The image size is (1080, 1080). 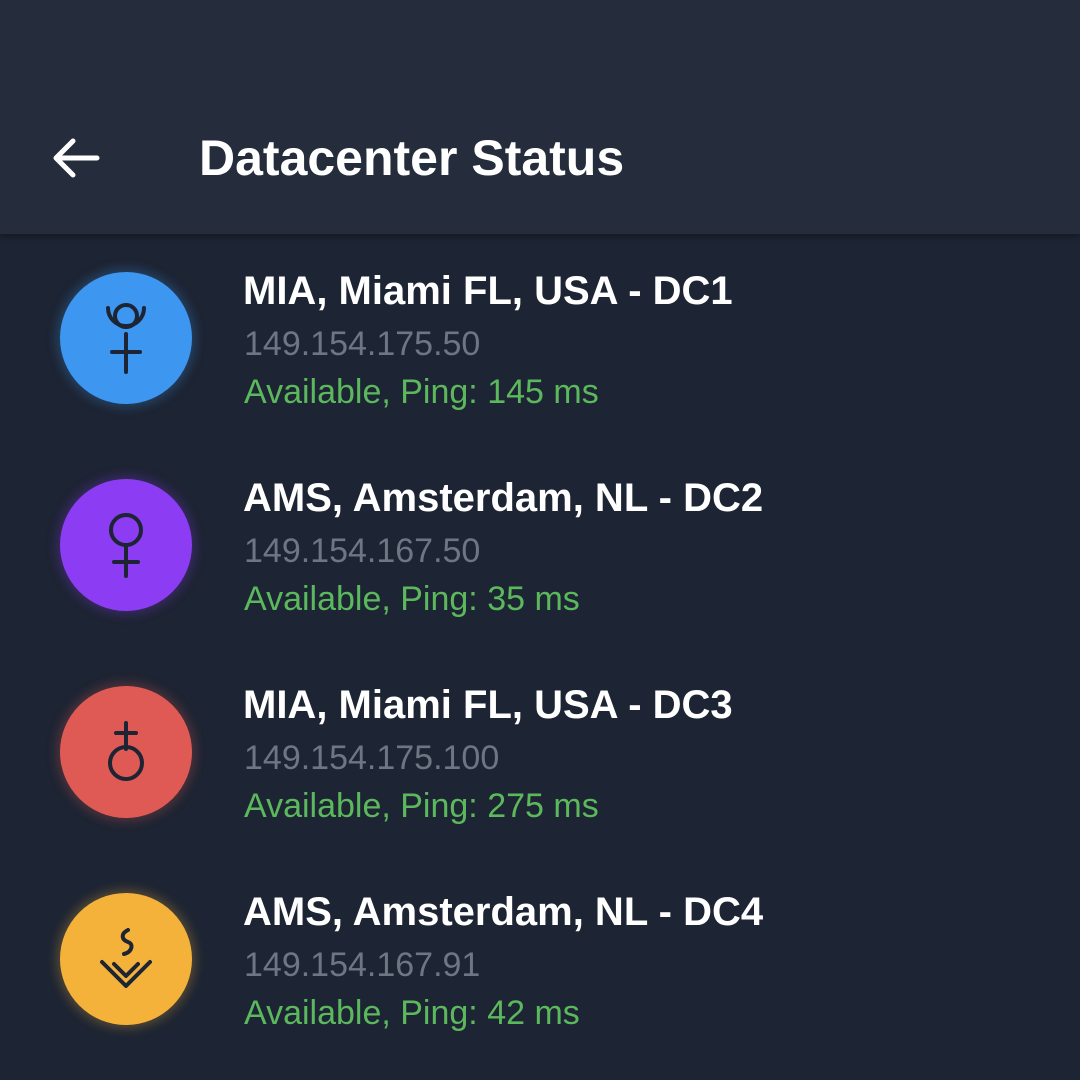 I want to click on datacenter-ip: 149.154.167.50, so click(x=362, y=551).